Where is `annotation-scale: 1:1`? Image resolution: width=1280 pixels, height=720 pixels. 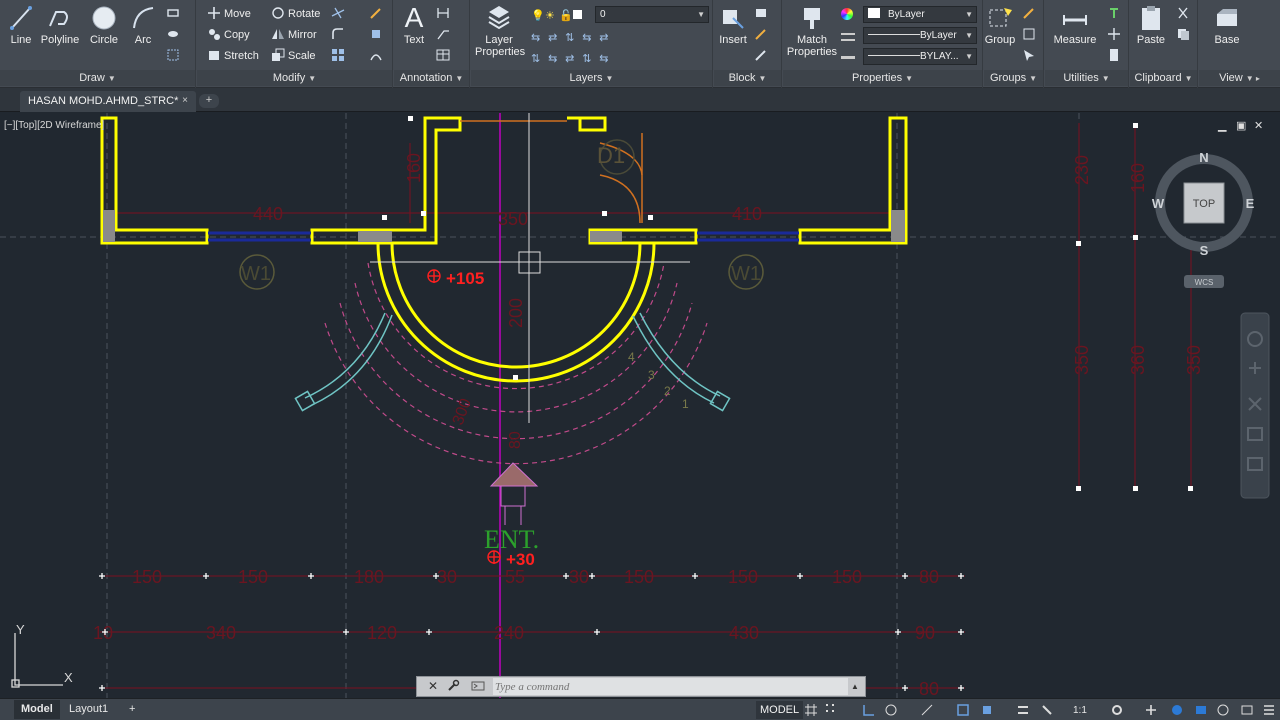 annotation-scale: 1:1 is located at coordinates (1080, 710).